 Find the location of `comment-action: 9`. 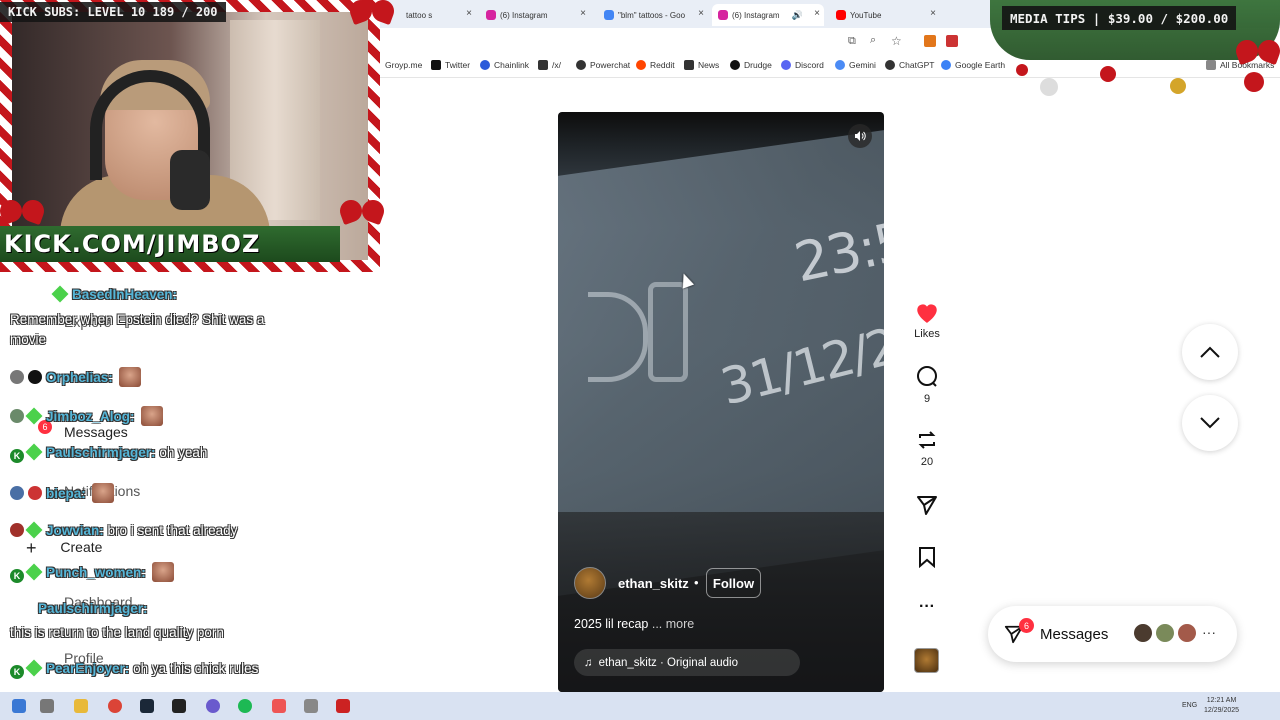

comment-action: 9 is located at coordinates (927, 385).